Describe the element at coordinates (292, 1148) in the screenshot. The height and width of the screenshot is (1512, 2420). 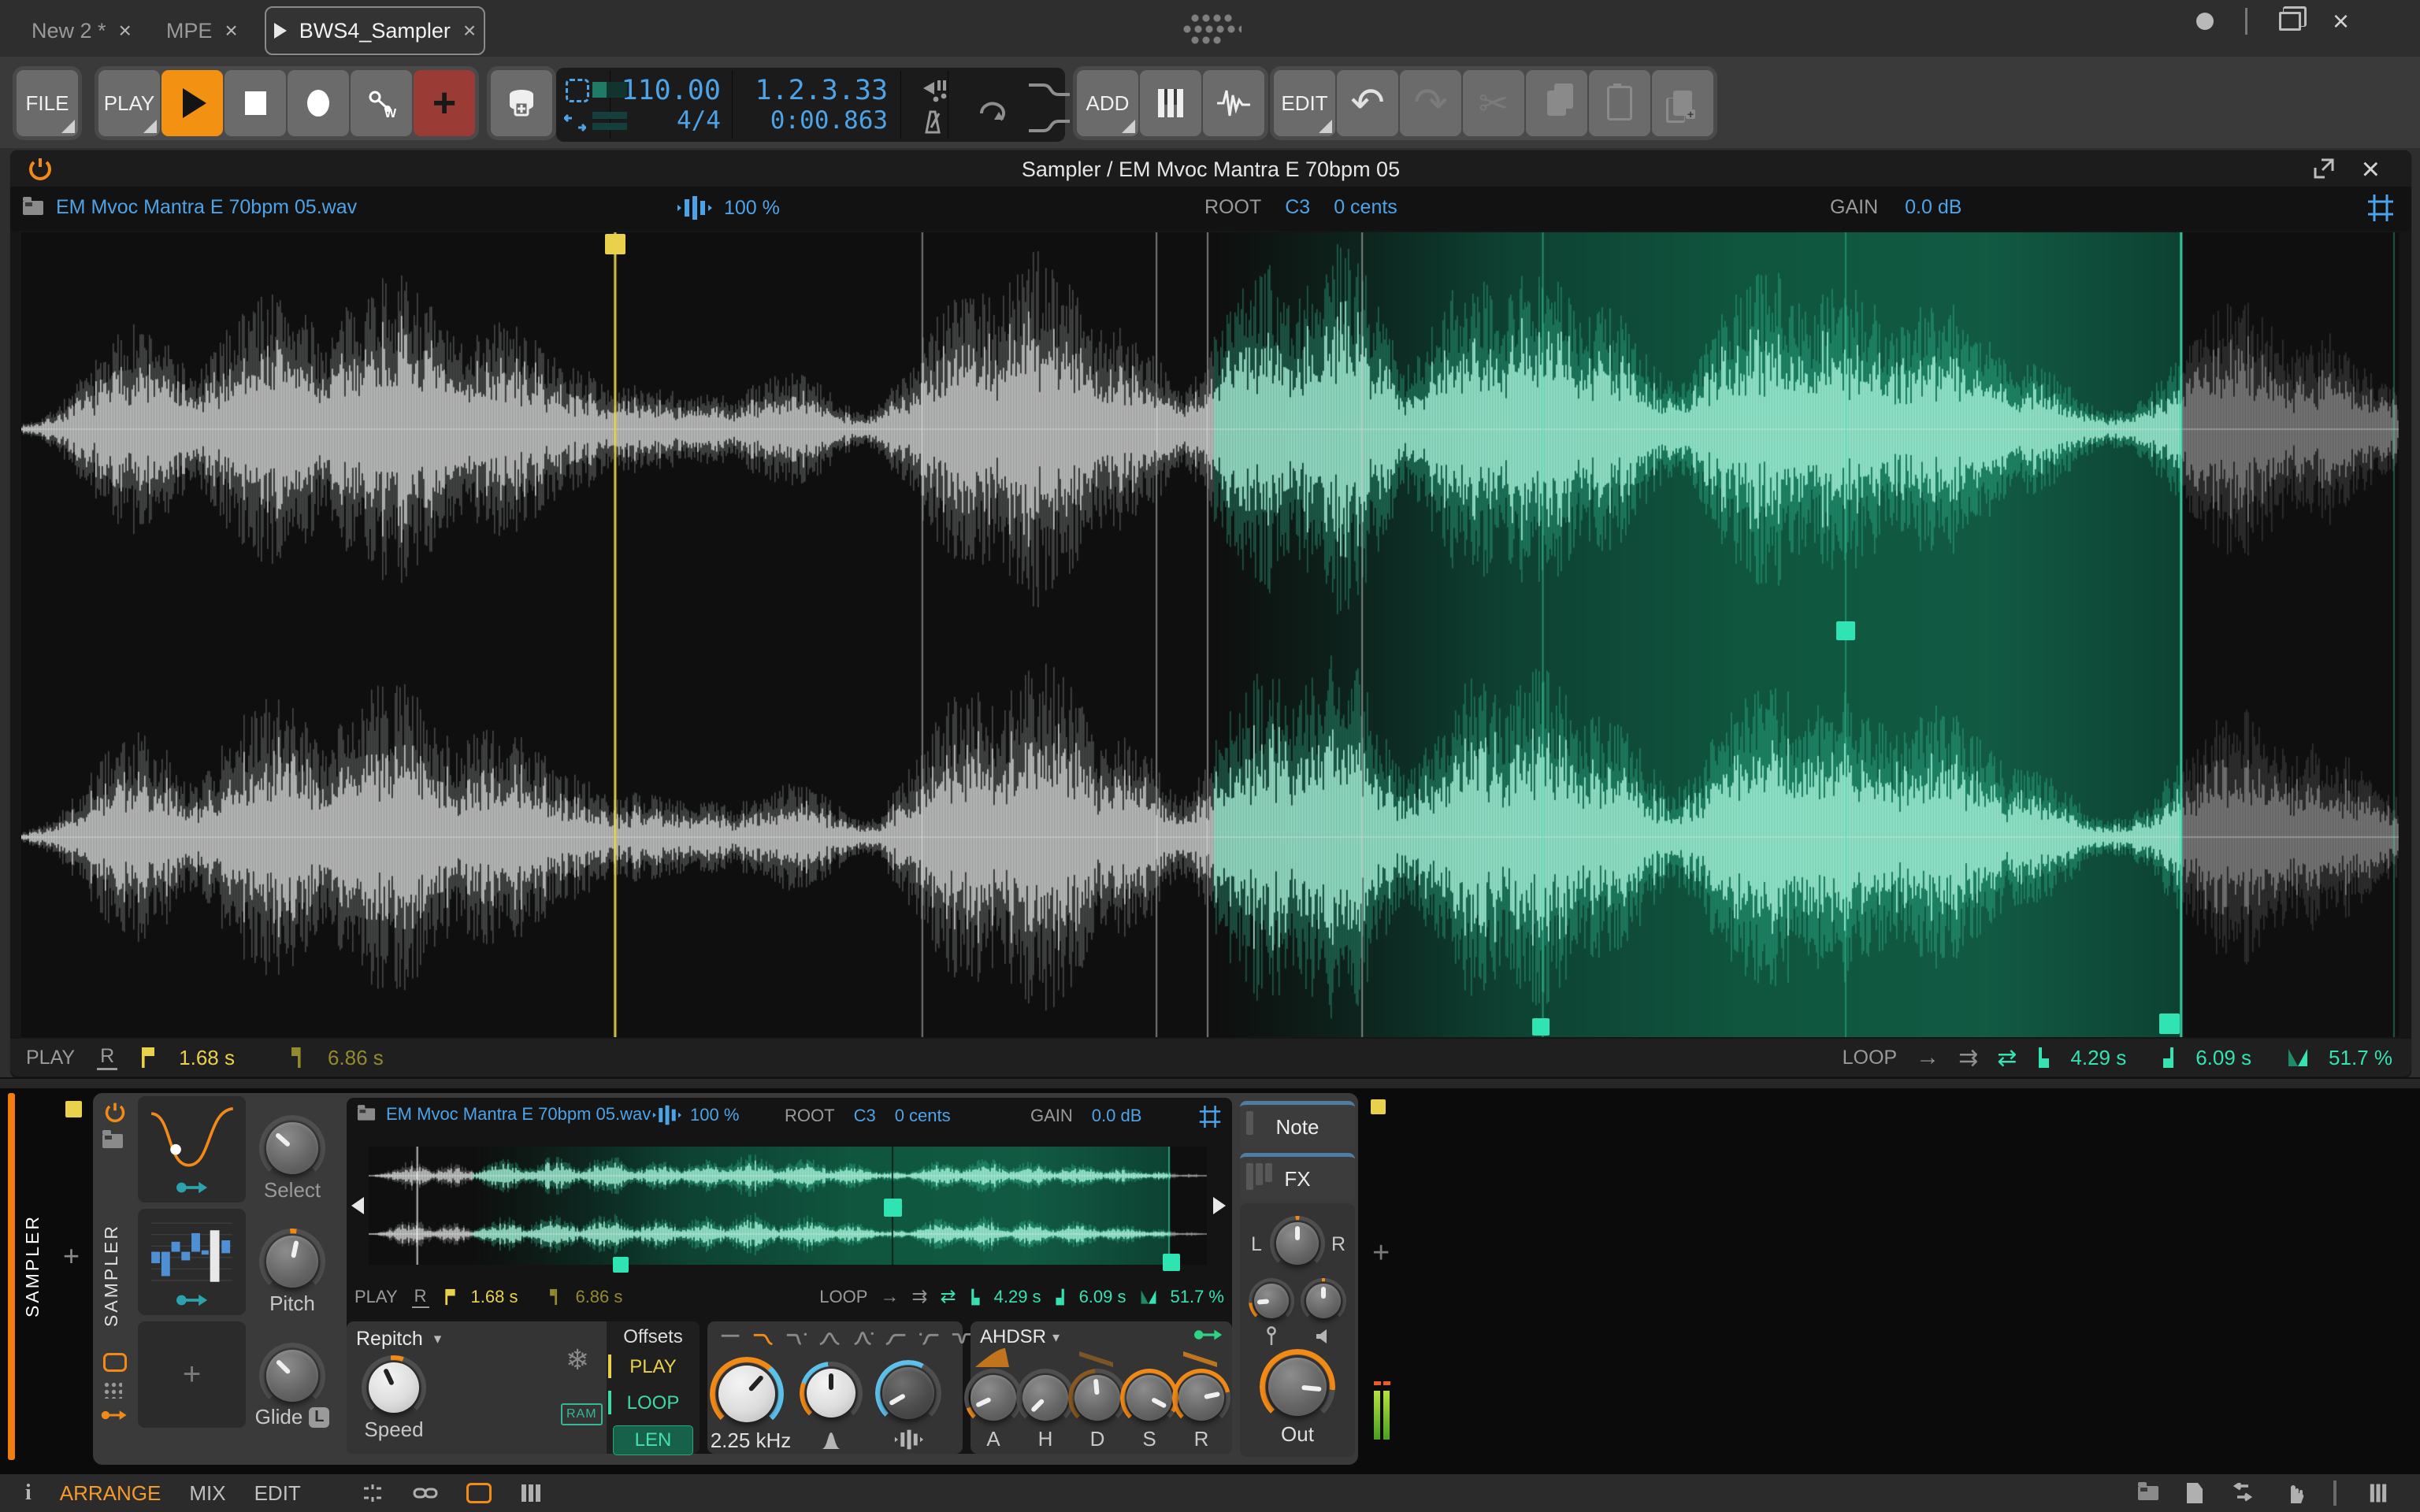
I see `select-knob` at that location.